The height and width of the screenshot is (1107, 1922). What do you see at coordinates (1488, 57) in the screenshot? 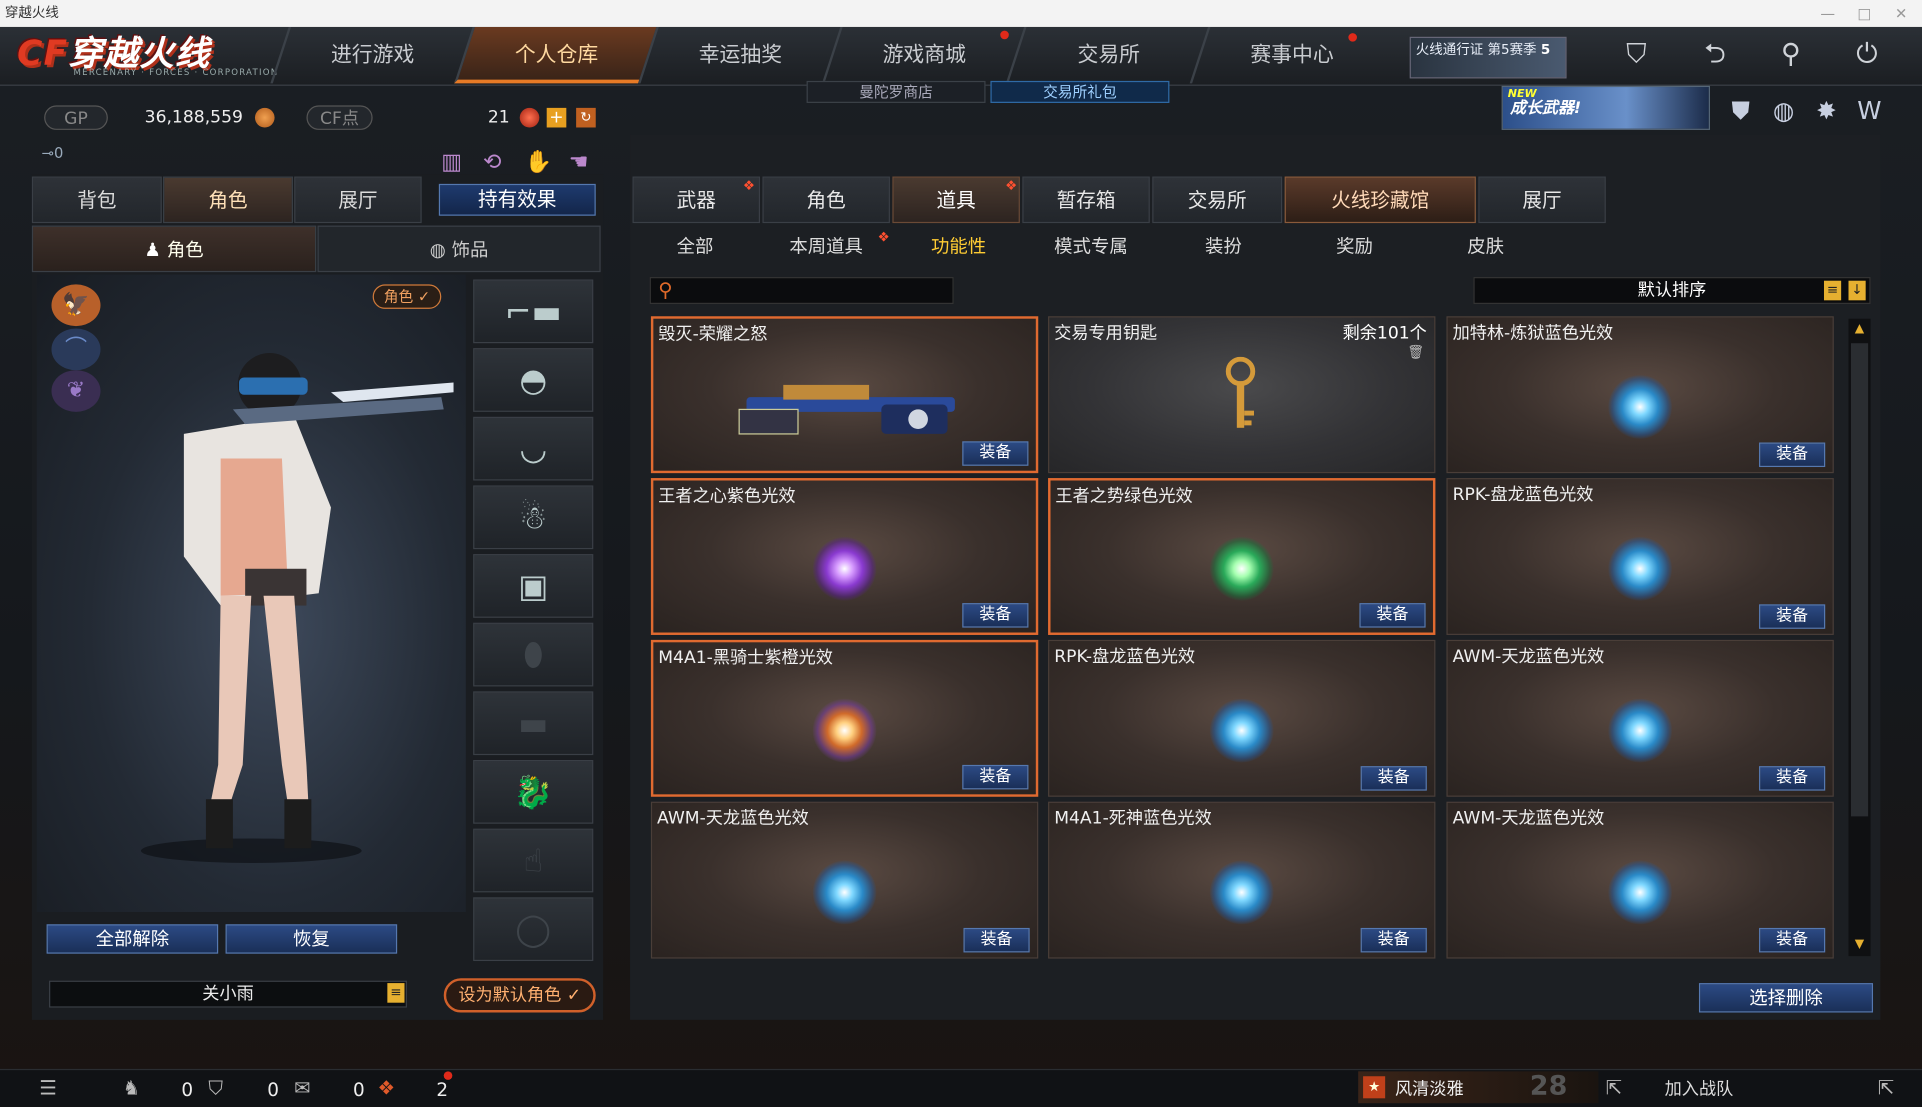
I see `battle-pass-badge: 火线通行证 第5赛季 5` at bounding box center [1488, 57].